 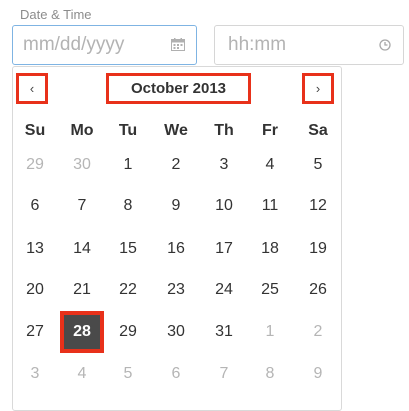 What do you see at coordinates (178, 88) in the screenshot?
I see `month-year-title: October 2013` at bounding box center [178, 88].